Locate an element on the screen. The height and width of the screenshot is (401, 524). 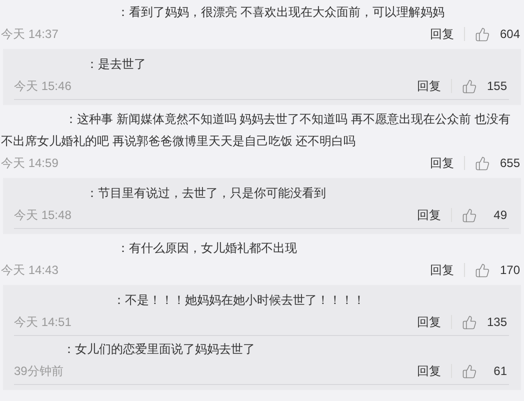
like-count: 49 is located at coordinates (499, 215).